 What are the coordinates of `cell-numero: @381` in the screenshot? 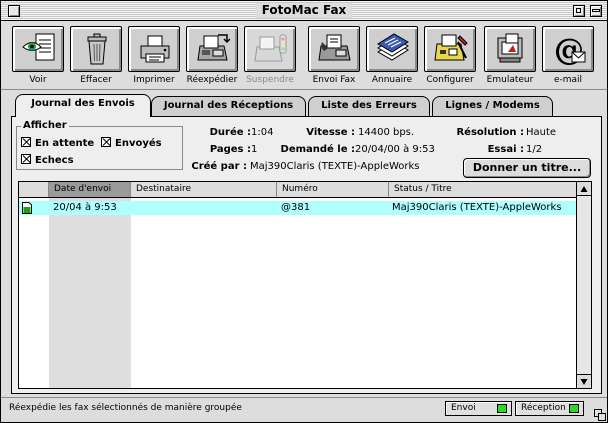 It's located at (296, 207).